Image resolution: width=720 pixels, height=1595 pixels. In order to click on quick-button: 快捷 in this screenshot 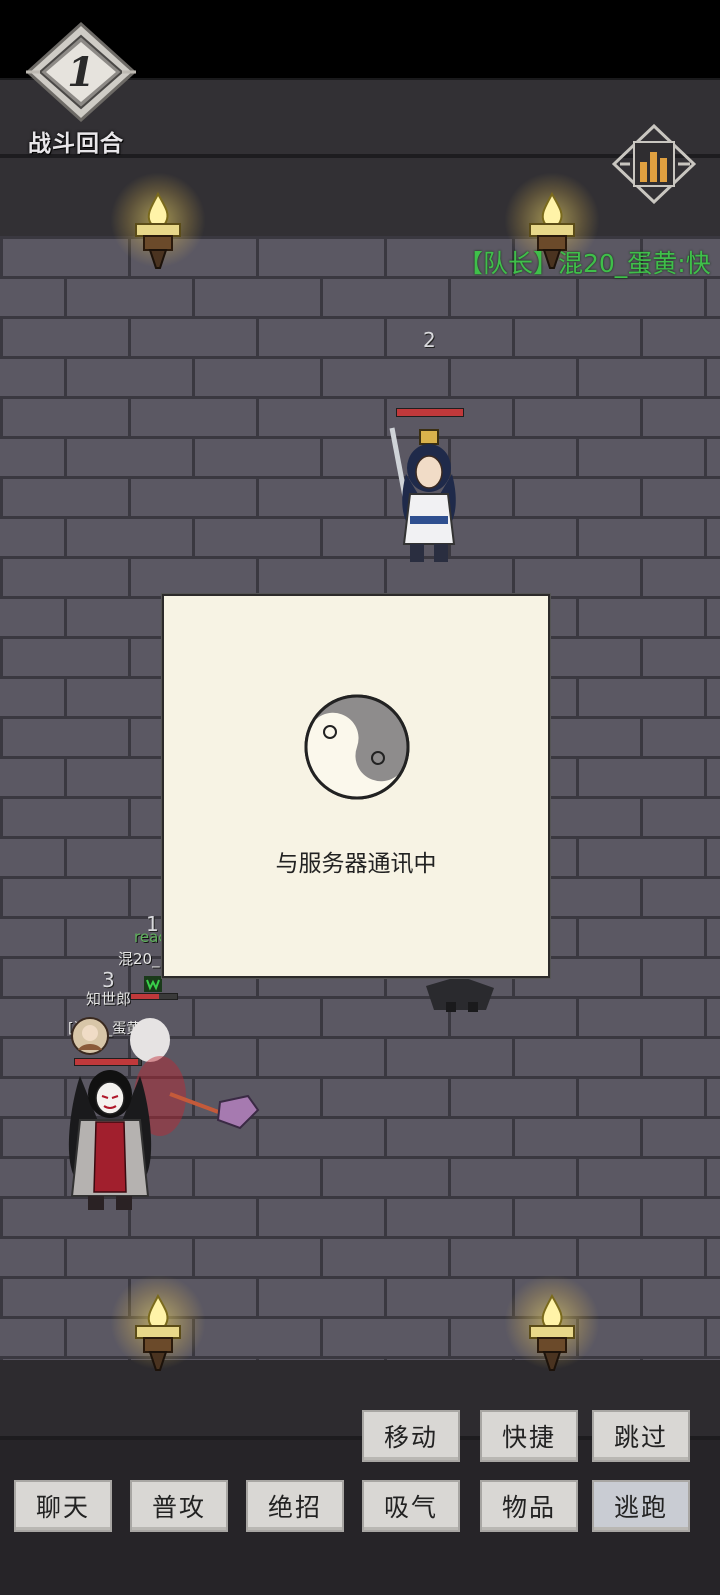, I will do `click(529, 1436)`.